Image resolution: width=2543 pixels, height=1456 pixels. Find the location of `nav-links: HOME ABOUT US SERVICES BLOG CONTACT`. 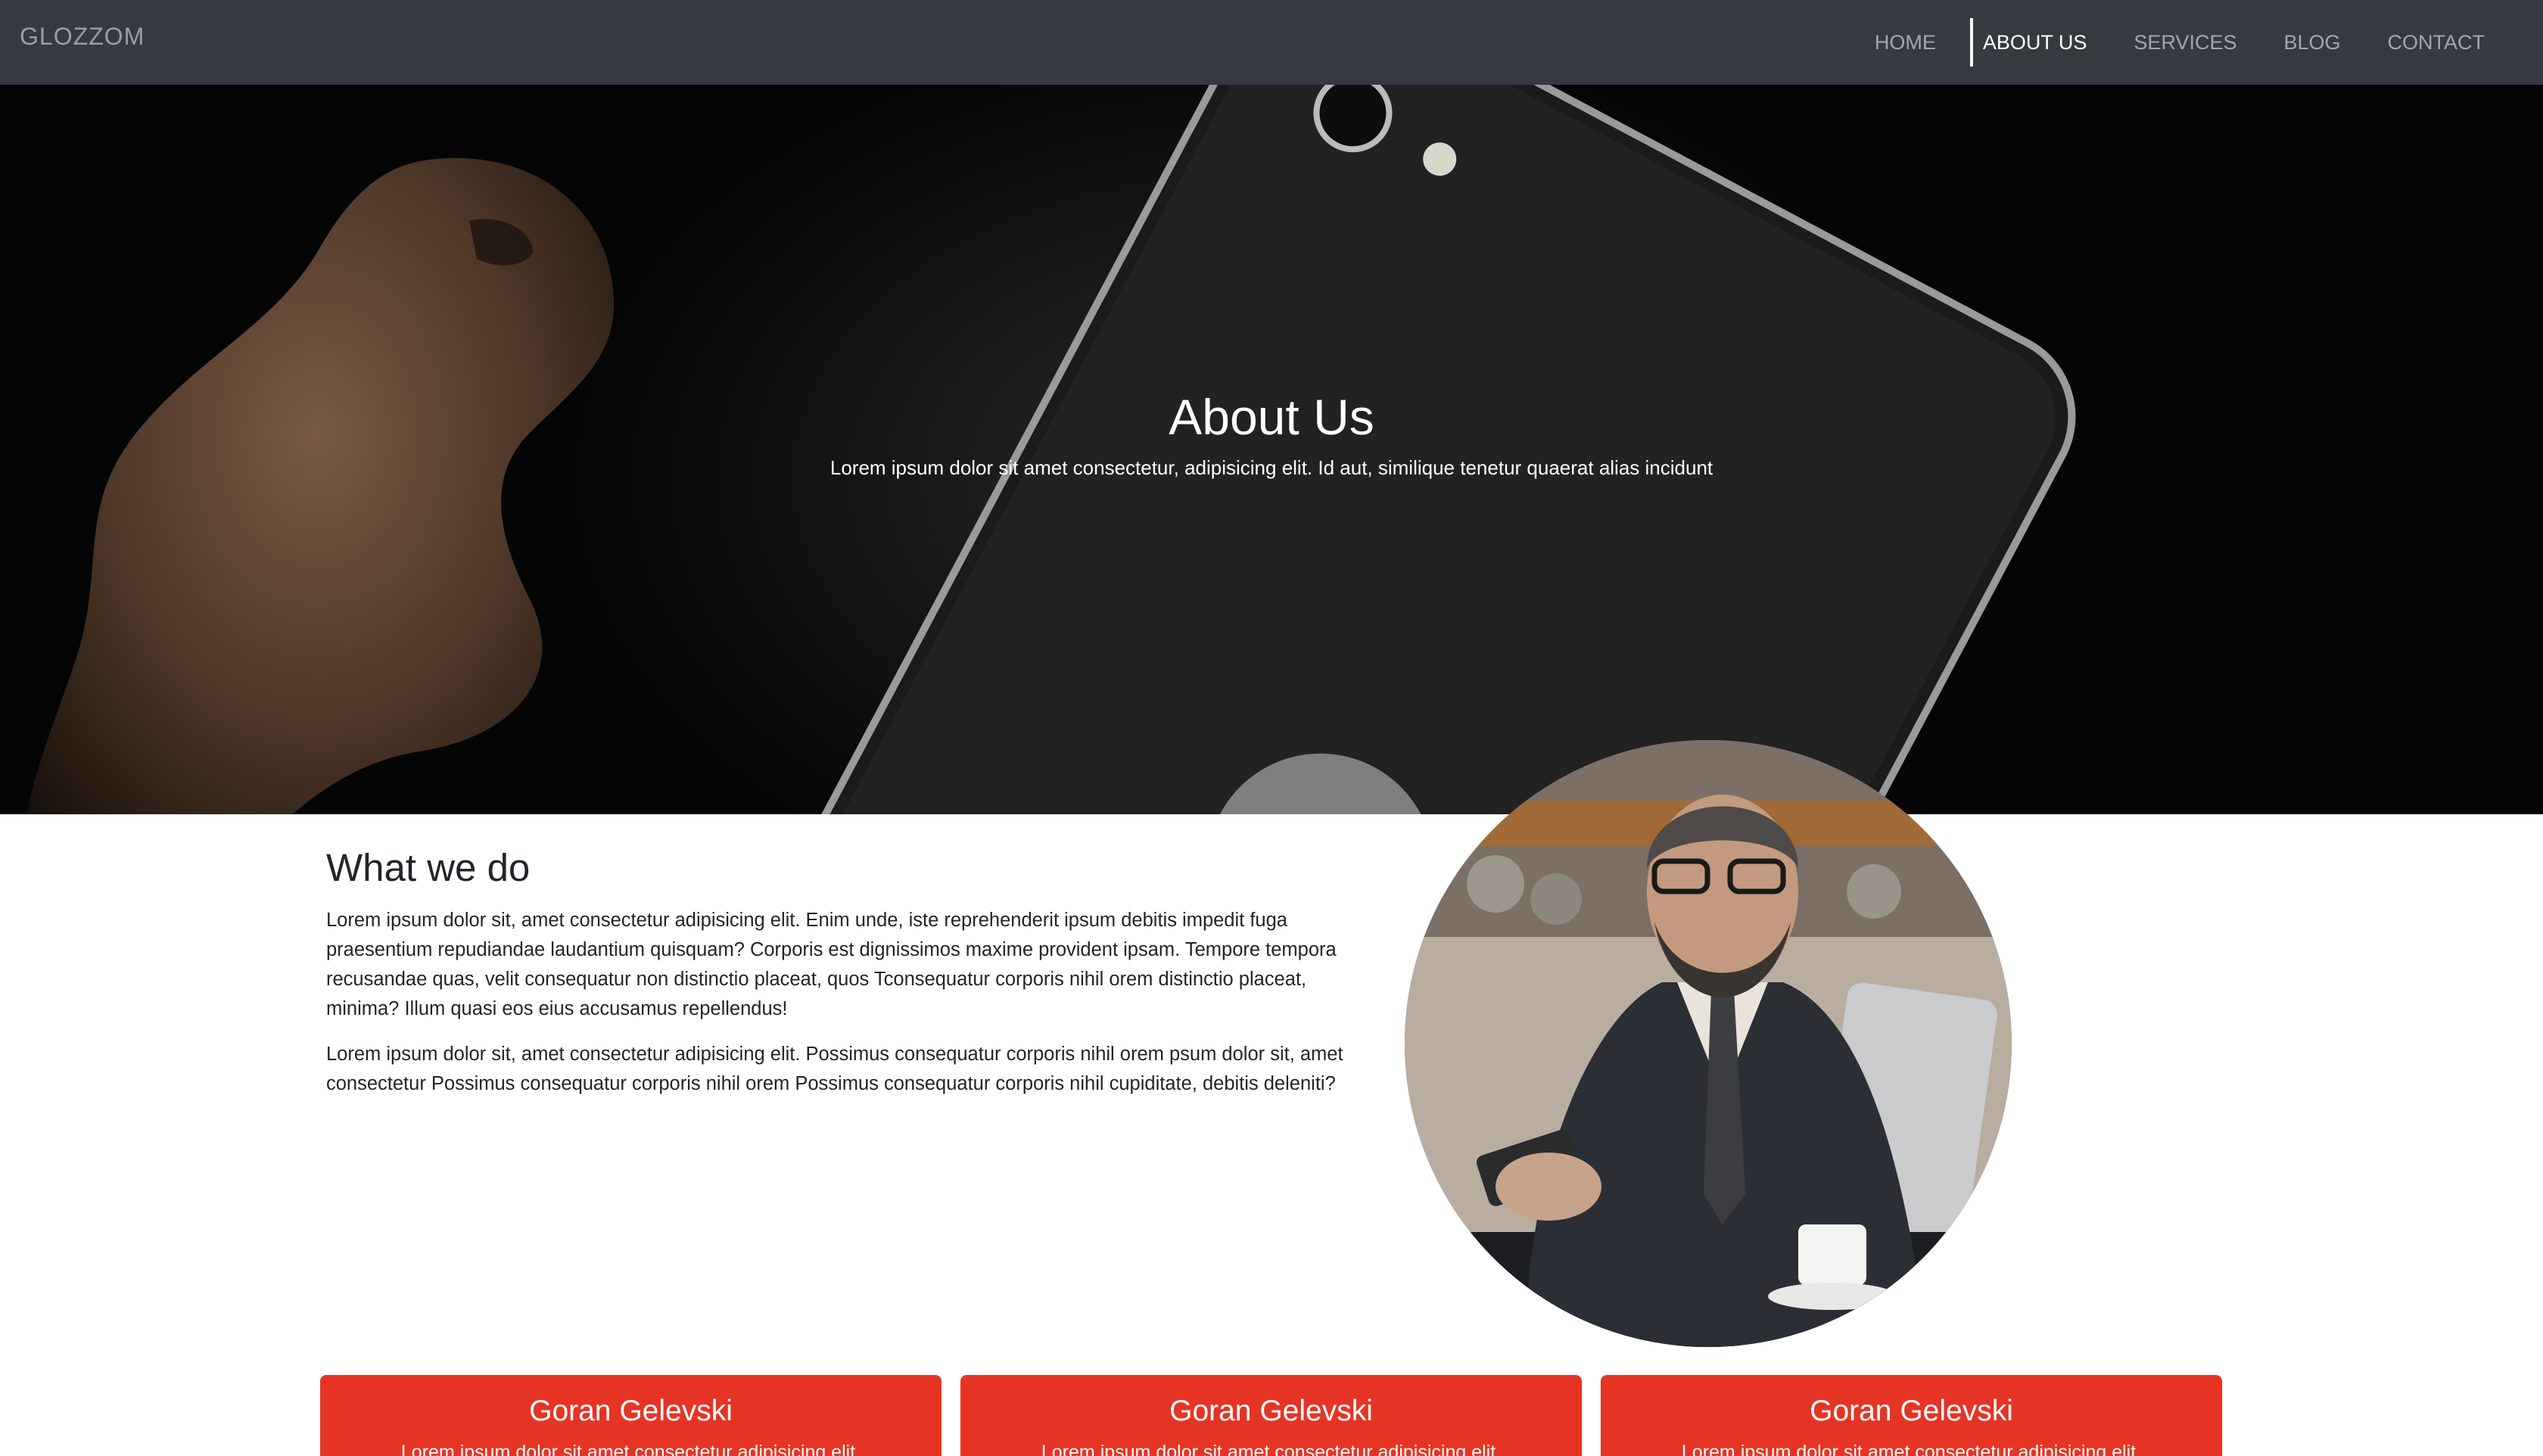

nav-links: HOME ABOUT US SERVICES BLOG CONTACT is located at coordinates (2179, 42).